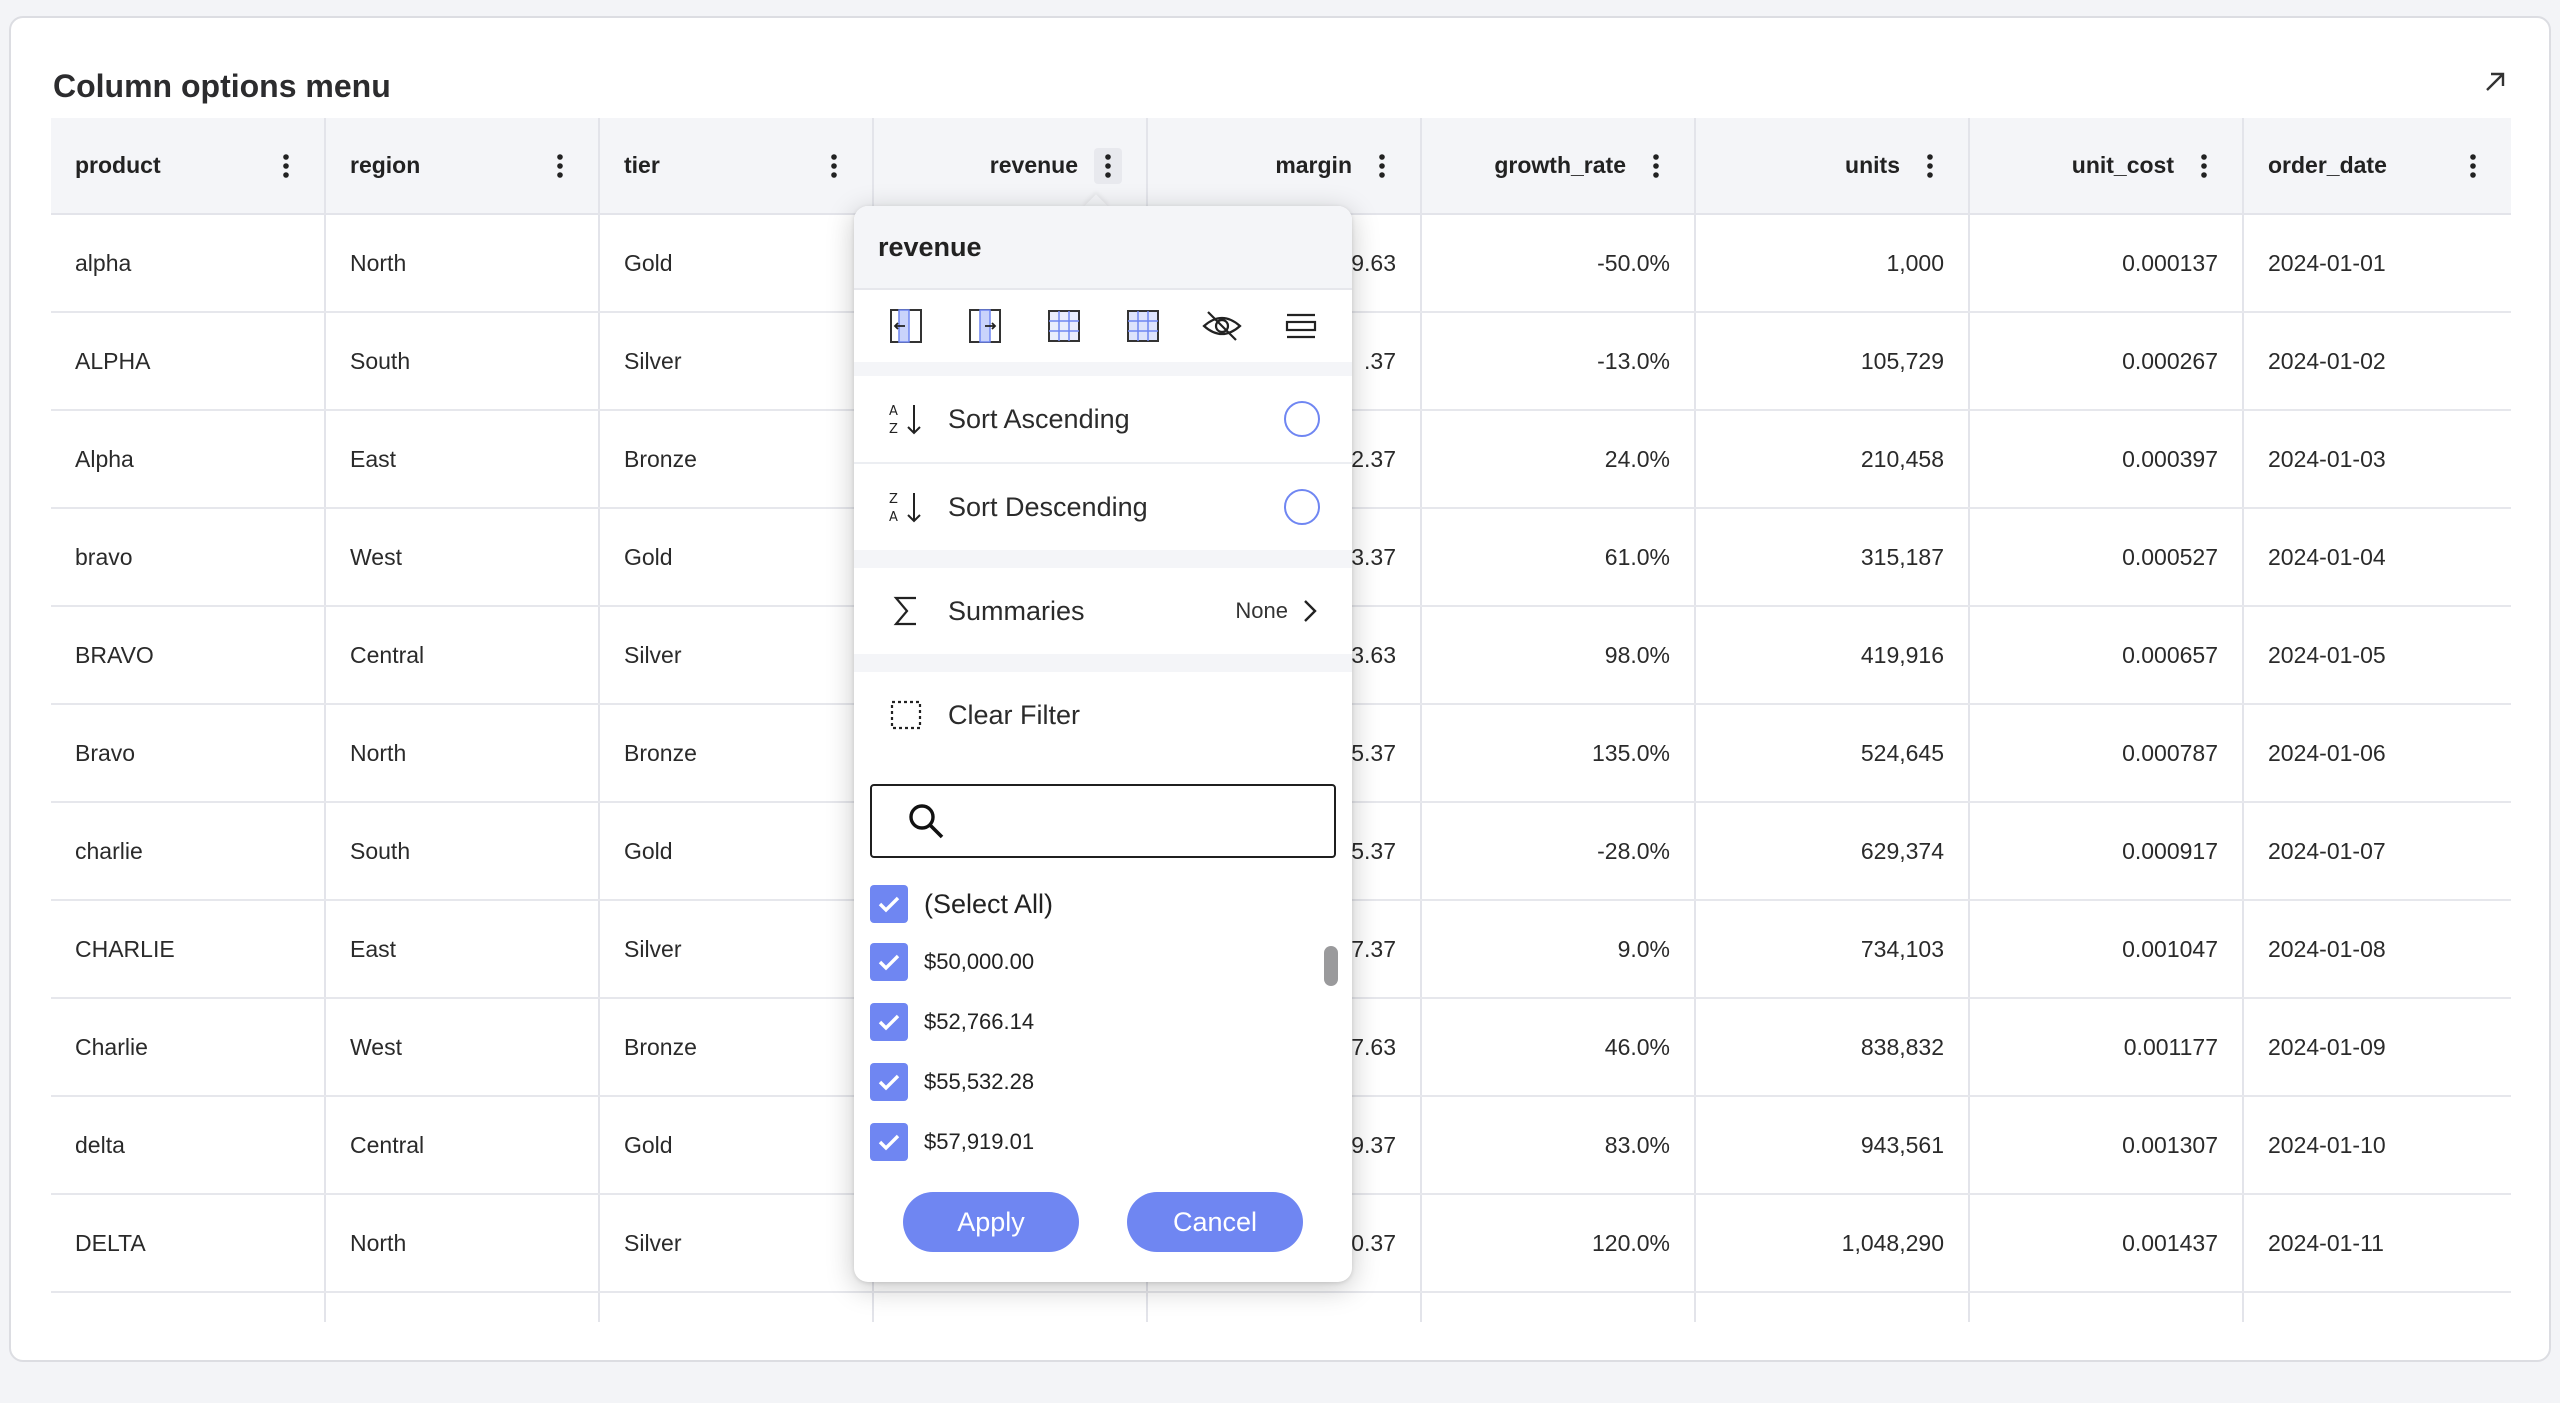 This screenshot has width=2560, height=1403. I want to click on column-chooser-icon, so click(1301, 326).